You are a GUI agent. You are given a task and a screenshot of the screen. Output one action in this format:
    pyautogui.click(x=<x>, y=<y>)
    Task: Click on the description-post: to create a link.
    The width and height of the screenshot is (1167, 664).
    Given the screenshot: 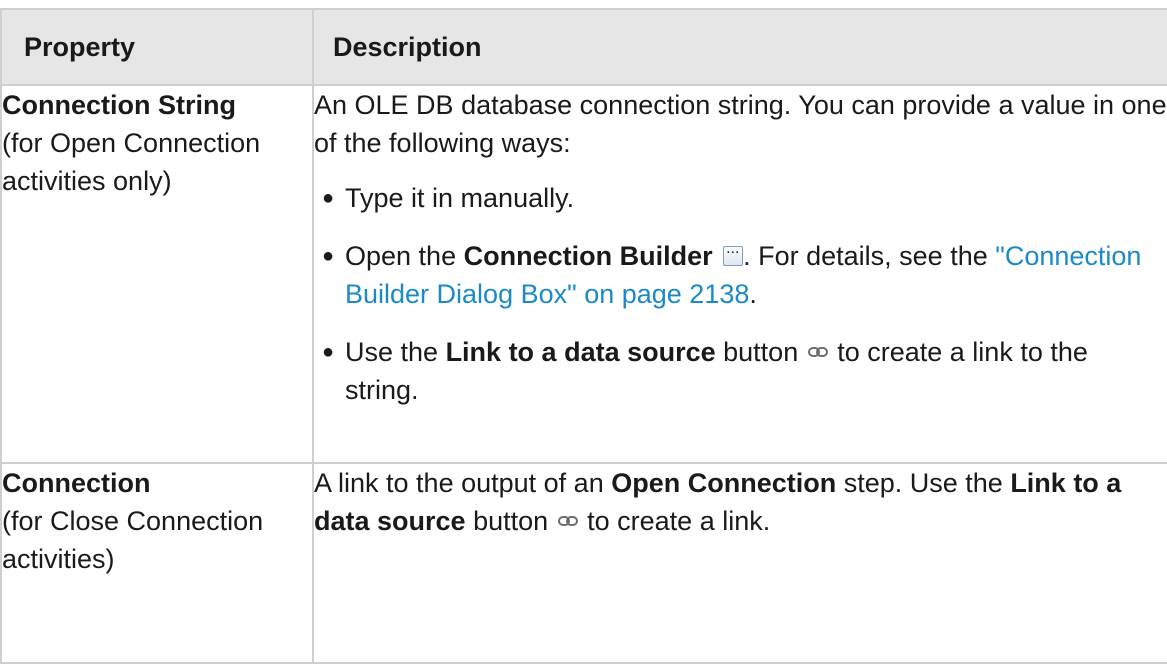 What is the action you would take?
    pyautogui.click(x=675, y=521)
    